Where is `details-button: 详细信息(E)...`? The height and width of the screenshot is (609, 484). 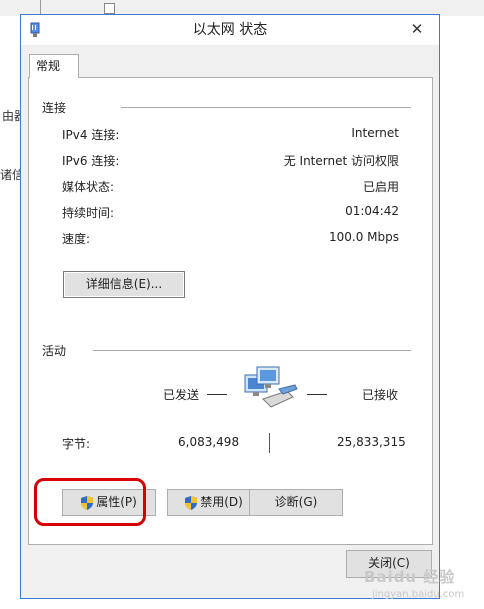 details-button: 详细信息(E)... is located at coordinates (124, 284).